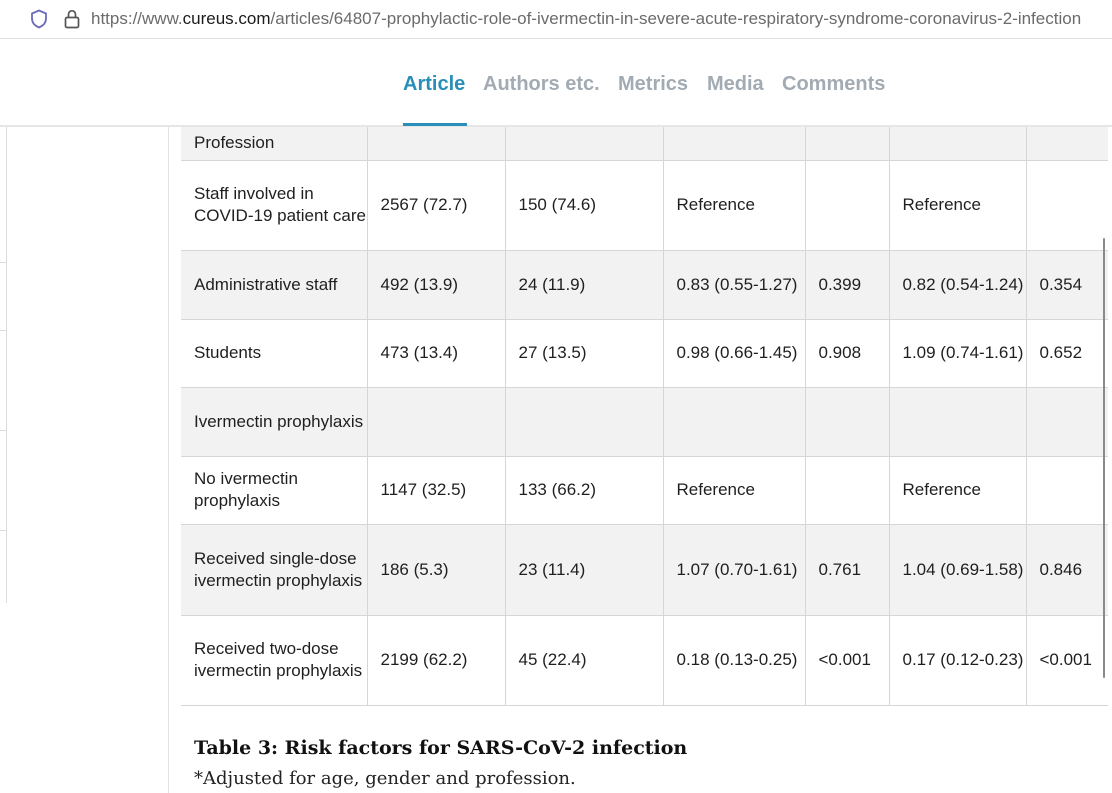  I want to click on tab-metrics: Metrics, so click(653, 84).